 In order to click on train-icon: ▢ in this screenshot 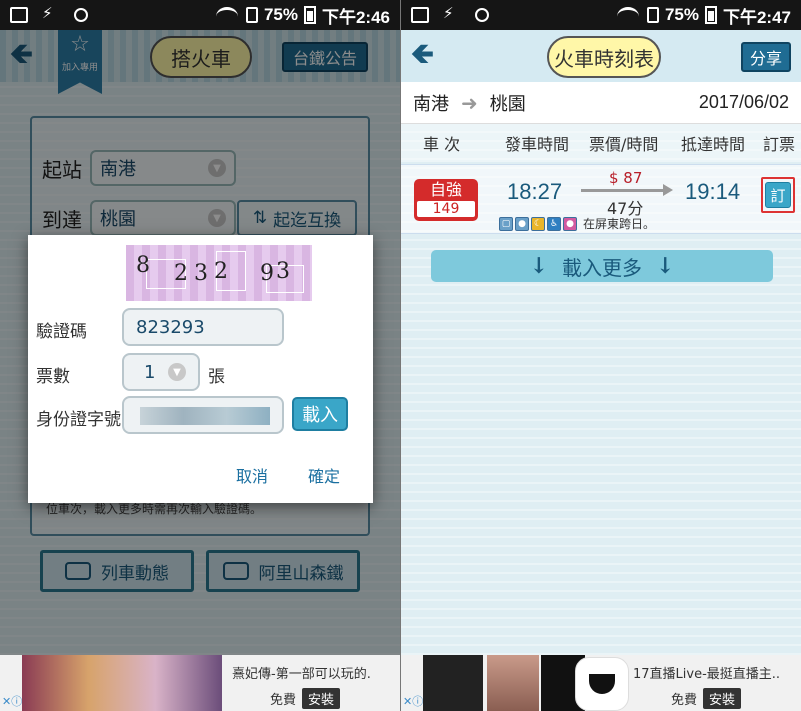, I will do `click(506, 223)`.